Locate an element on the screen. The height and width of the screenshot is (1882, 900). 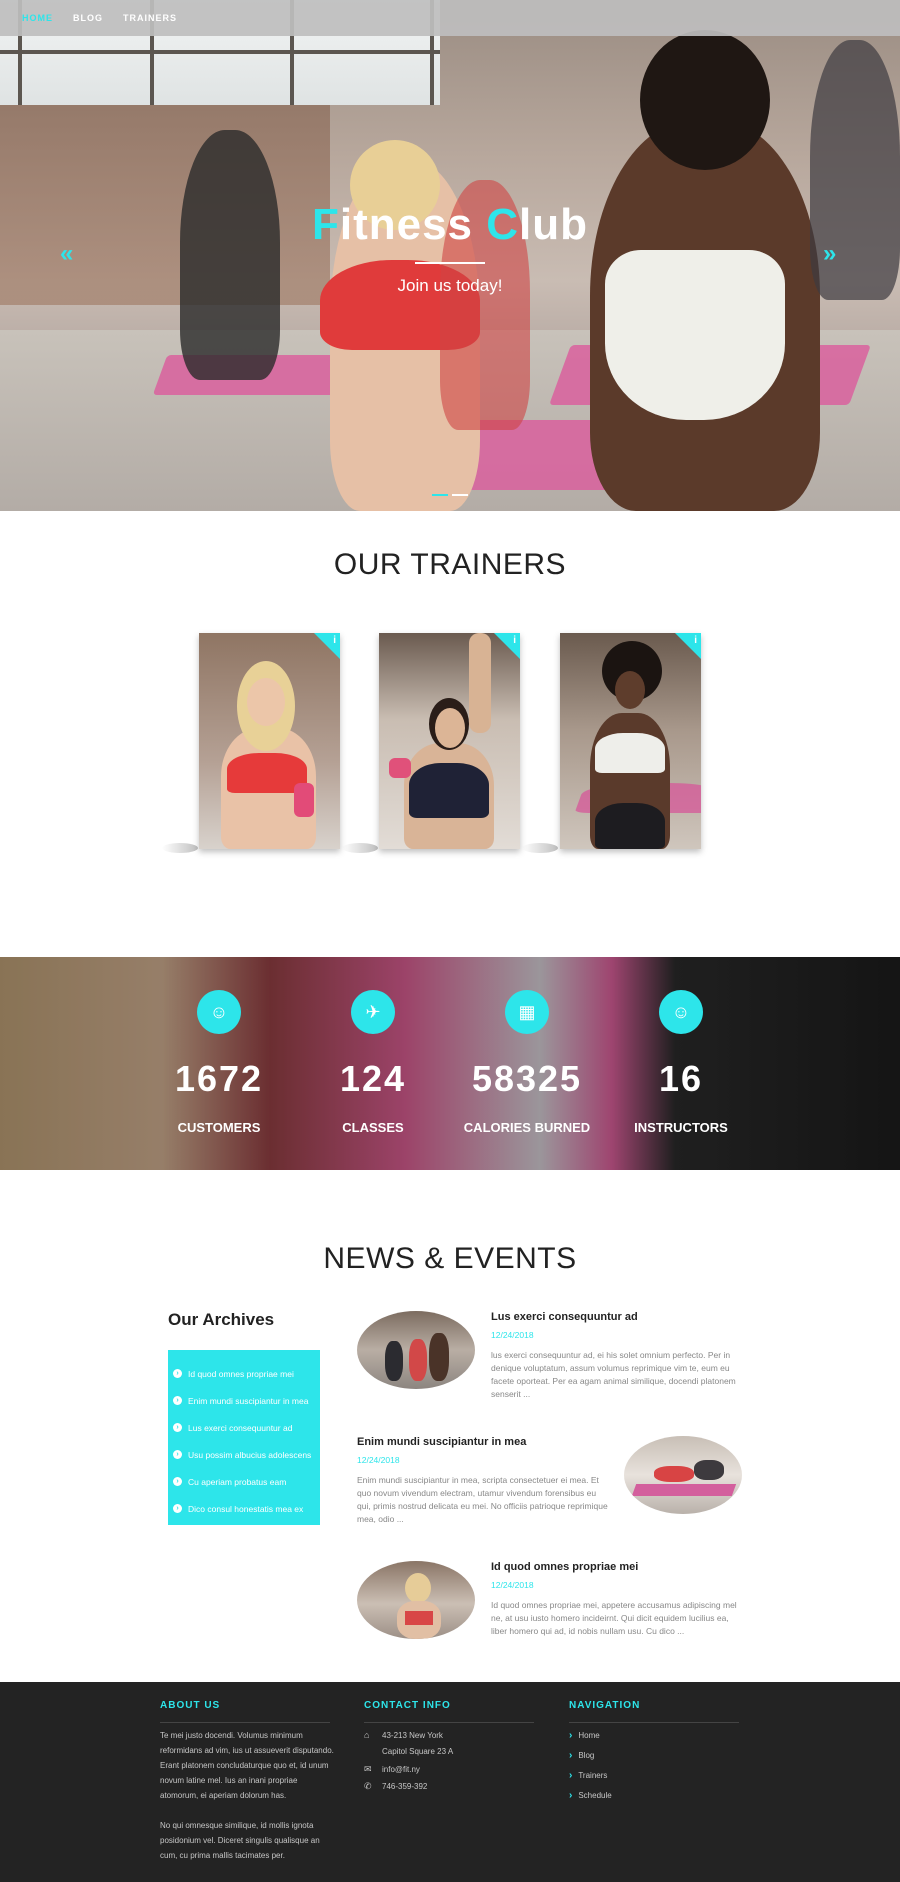
slider-next-arrow-icon: » is located at coordinates (829, 254).